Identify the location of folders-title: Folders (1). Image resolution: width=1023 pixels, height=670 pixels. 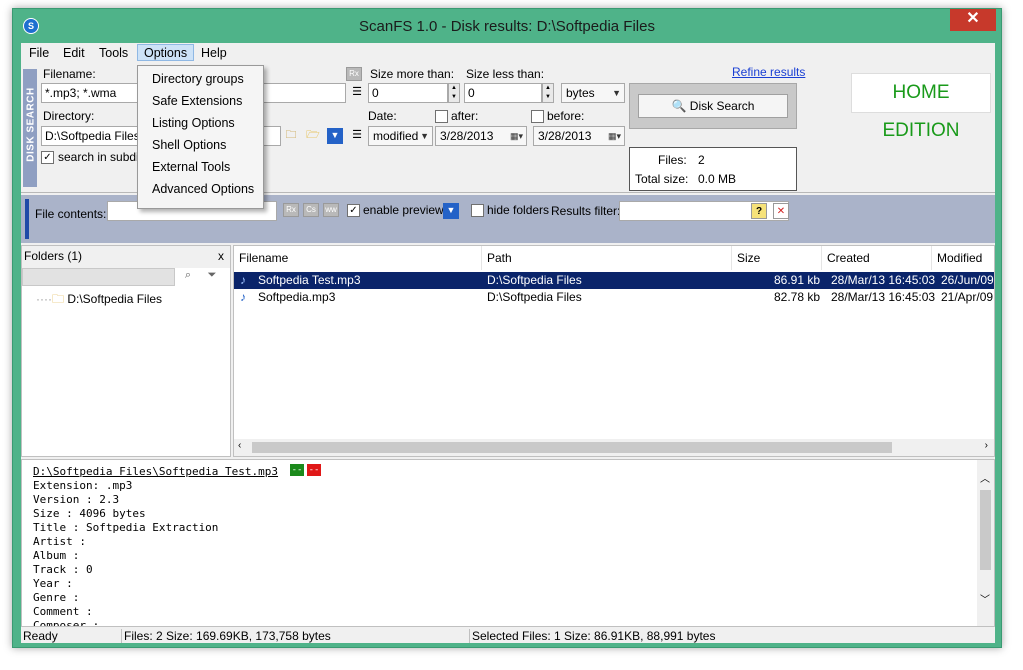
(53, 256).